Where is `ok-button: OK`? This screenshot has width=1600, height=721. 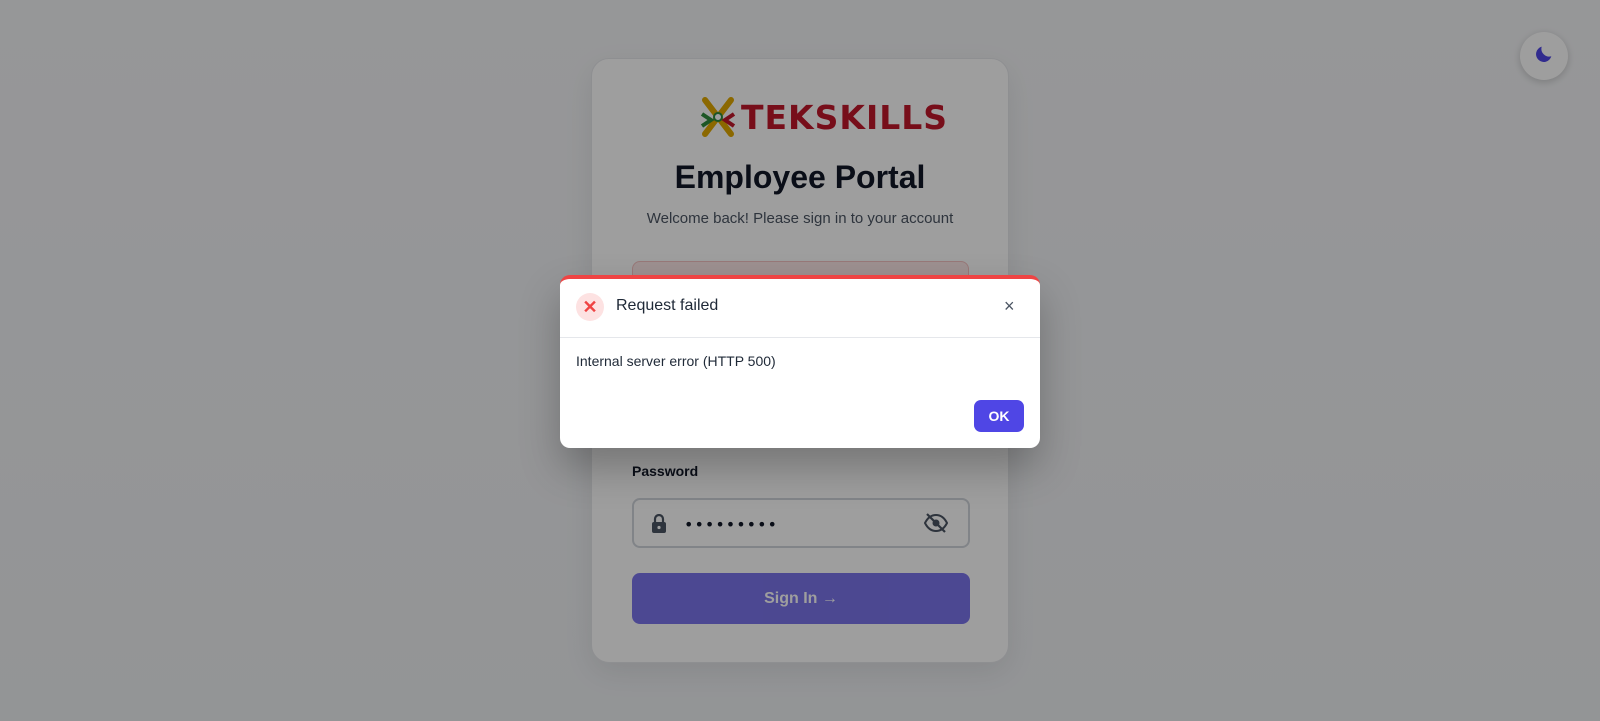
ok-button: OK is located at coordinates (999, 416).